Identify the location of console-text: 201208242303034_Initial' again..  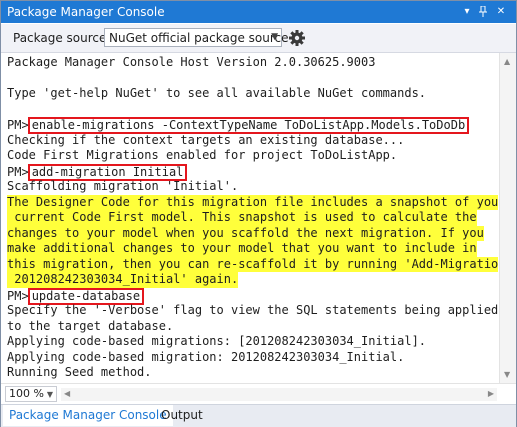
(123, 279).